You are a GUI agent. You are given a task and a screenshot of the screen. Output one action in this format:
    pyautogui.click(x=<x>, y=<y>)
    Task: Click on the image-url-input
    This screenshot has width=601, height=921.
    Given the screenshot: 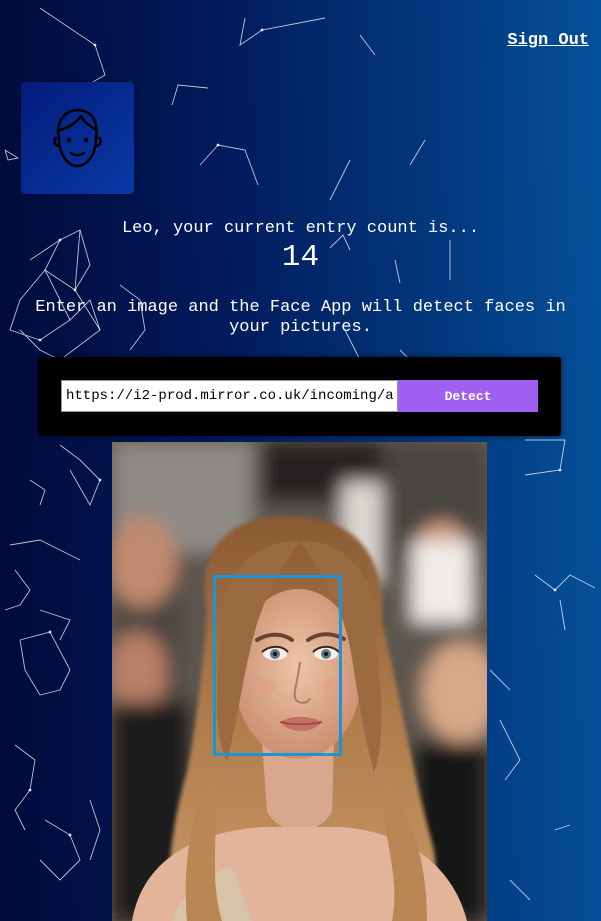 What is the action you would take?
    pyautogui.click(x=229, y=396)
    